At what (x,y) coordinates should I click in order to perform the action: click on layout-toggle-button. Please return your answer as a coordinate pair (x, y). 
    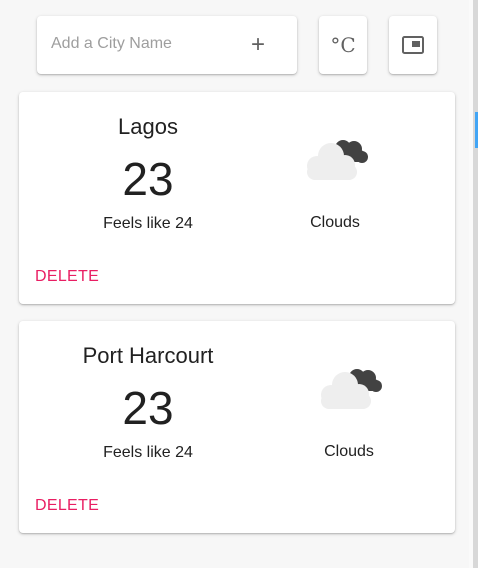
    Looking at the image, I should click on (413, 45).